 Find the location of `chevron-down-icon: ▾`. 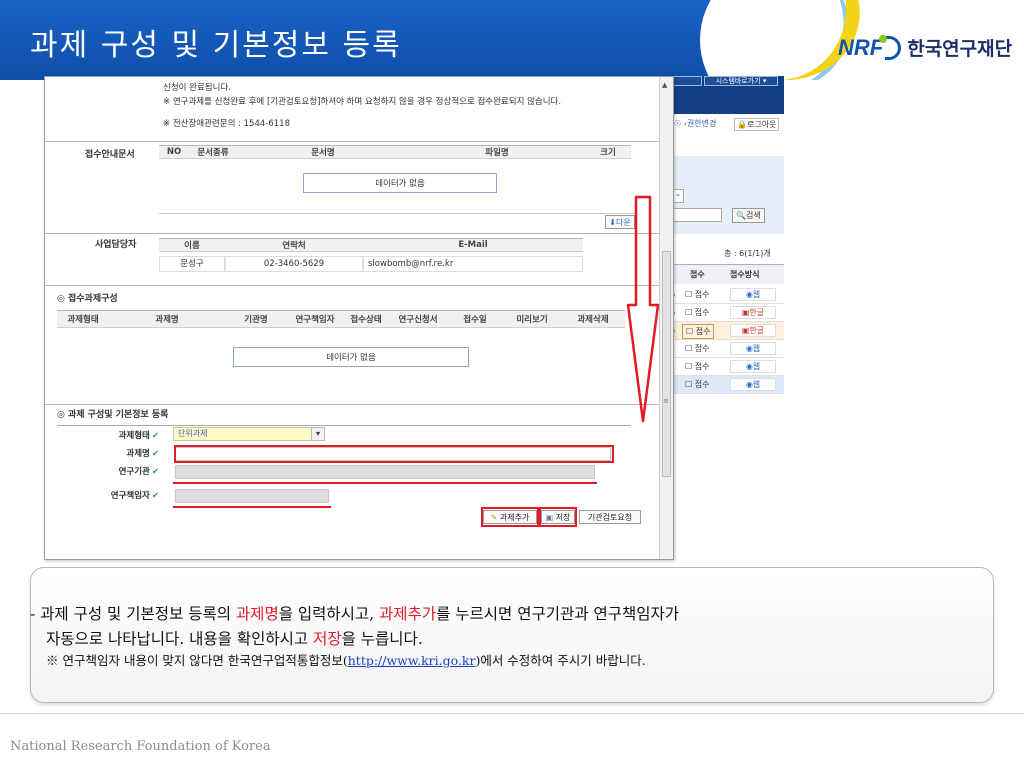

chevron-down-icon: ▾ is located at coordinates (318, 434).